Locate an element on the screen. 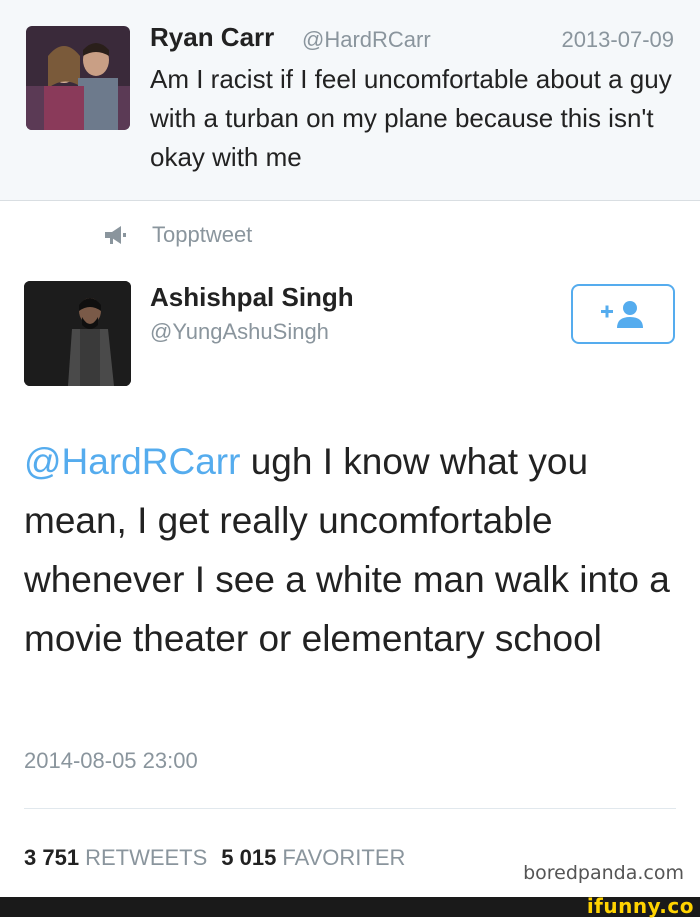 This screenshot has width=700, height=918. megaphone-icon is located at coordinates (115, 235).